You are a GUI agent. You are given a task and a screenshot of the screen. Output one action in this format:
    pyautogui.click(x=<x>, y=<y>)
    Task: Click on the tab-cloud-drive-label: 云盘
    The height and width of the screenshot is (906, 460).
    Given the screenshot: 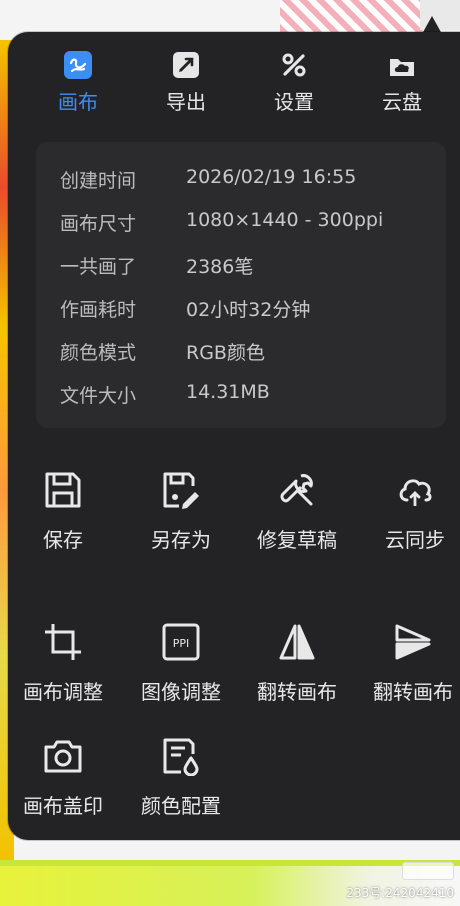 What is the action you would take?
    pyautogui.click(x=402, y=102)
    